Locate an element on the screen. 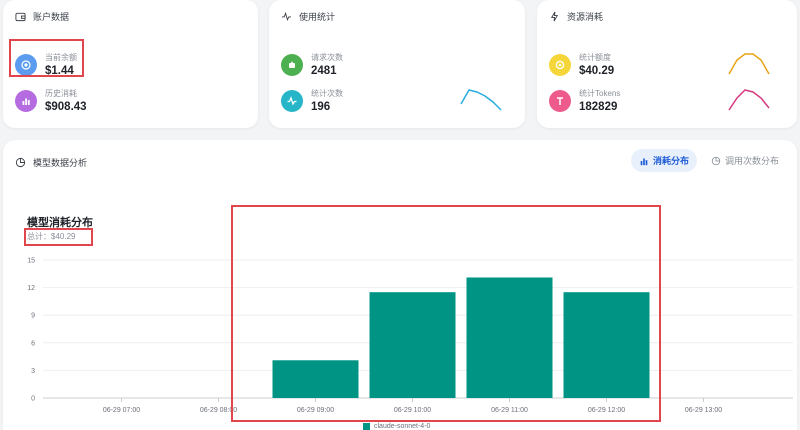 This screenshot has width=800, height=430. y-tick-label: 3 is located at coordinates (33, 371).